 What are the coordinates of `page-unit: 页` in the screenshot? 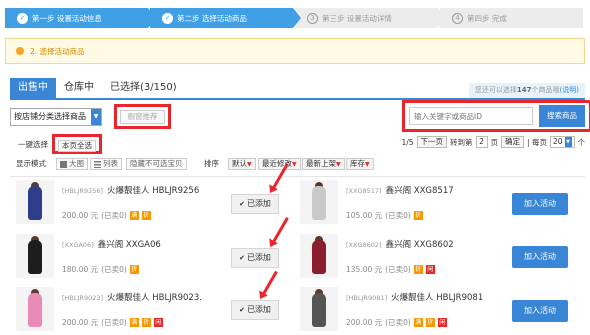 It's located at (494, 142).